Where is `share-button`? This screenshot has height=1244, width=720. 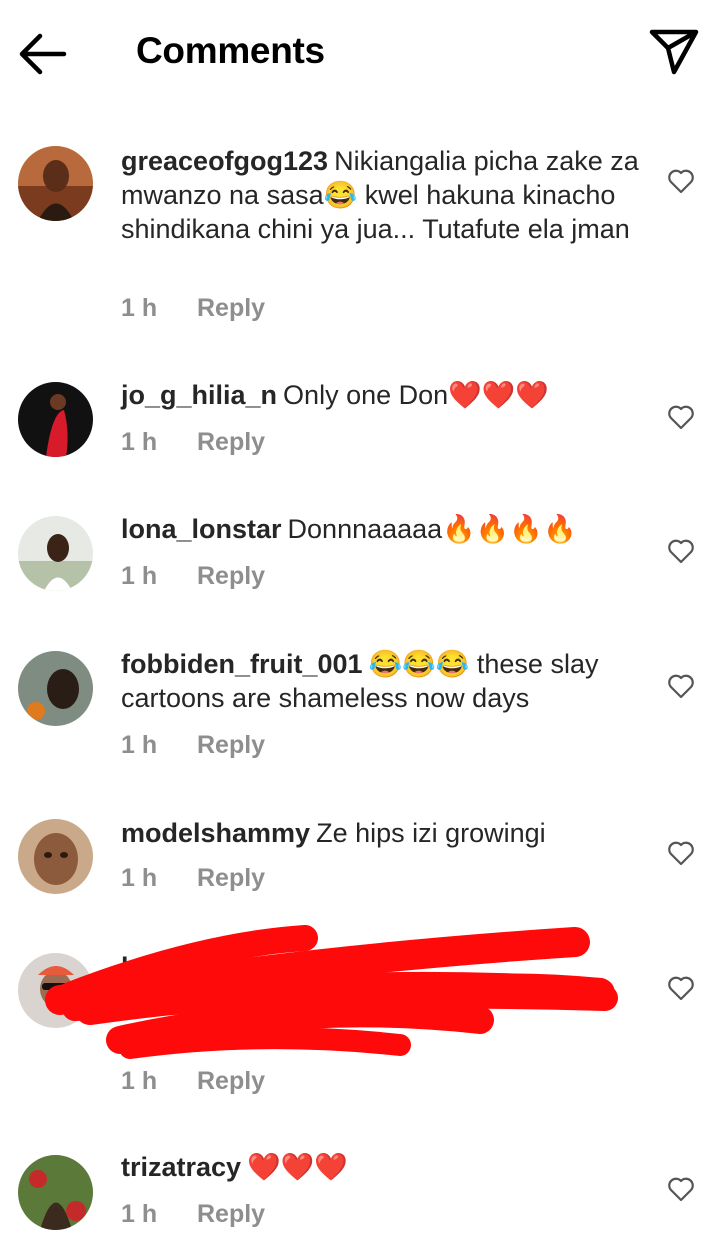 share-button is located at coordinates (674, 52).